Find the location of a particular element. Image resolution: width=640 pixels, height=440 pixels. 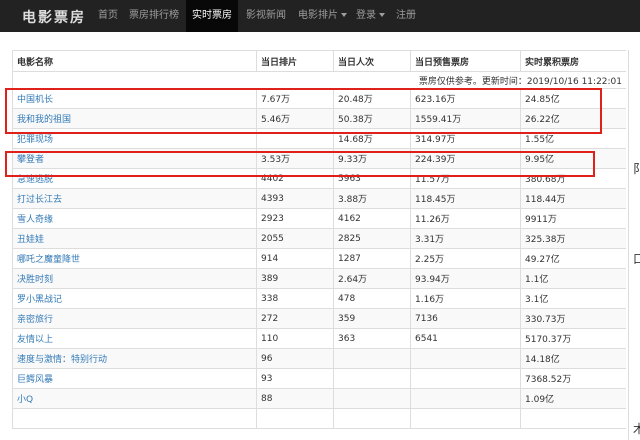

cumulative-boxoffice-cell: 9.95亿 is located at coordinates (573, 158).